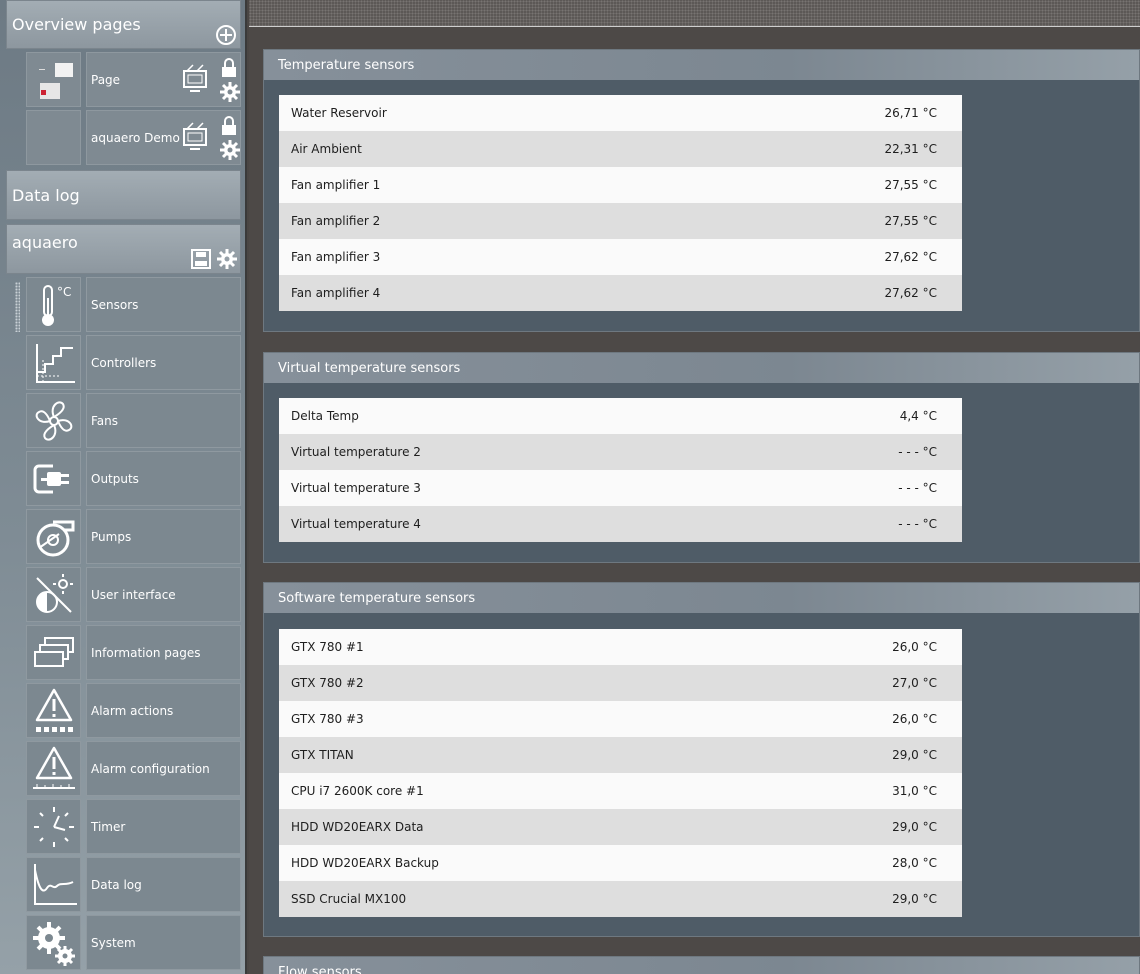 The image size is (1140, 974). I want to click on gears-icon, so click(53, 943).